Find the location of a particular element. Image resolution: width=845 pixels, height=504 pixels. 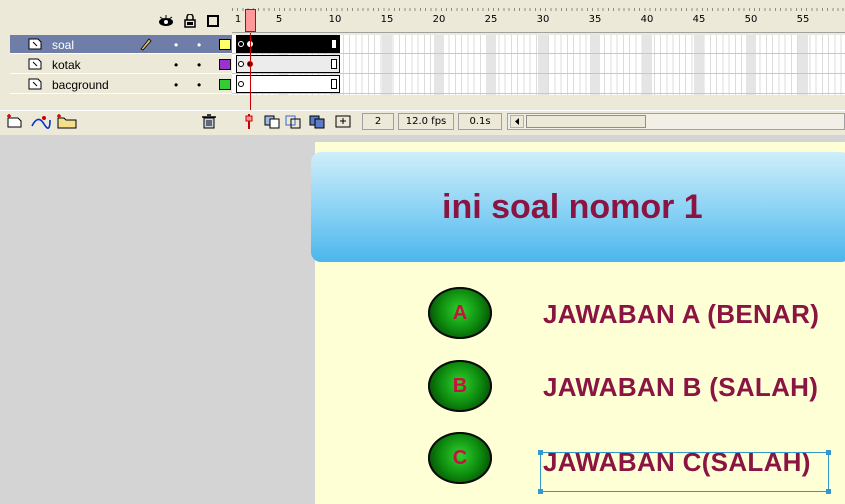

frame-ruler: 1 5 10 15 20 25 30 35 40 45 50 55 is located at coordinates (538, 20).